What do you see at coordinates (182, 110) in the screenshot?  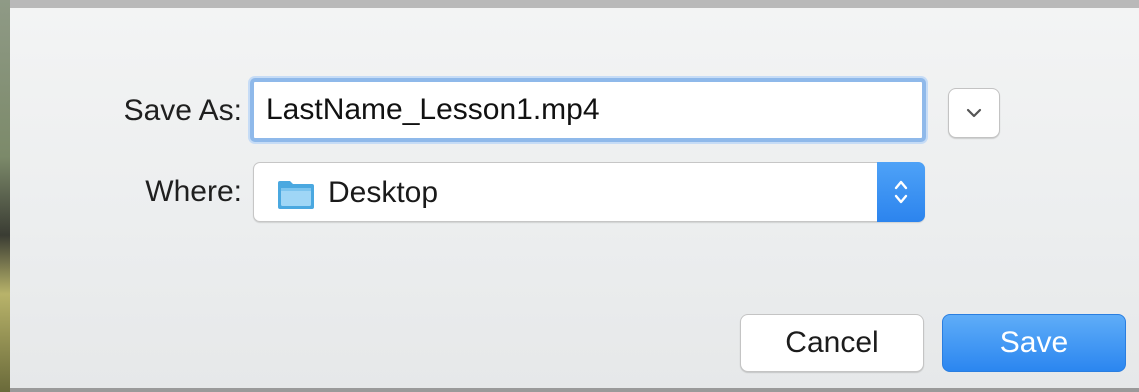 I see `save-as-label: Save As:` at bounding box center [182, 110].